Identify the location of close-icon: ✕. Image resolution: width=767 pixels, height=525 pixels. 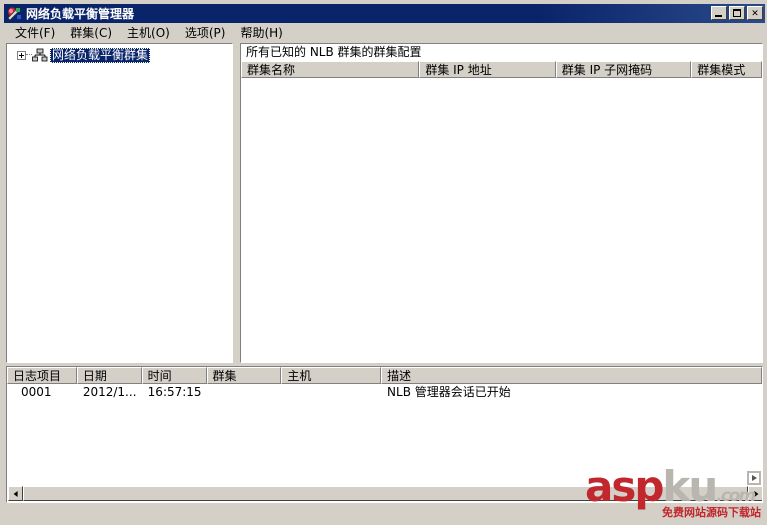
(755, 13).